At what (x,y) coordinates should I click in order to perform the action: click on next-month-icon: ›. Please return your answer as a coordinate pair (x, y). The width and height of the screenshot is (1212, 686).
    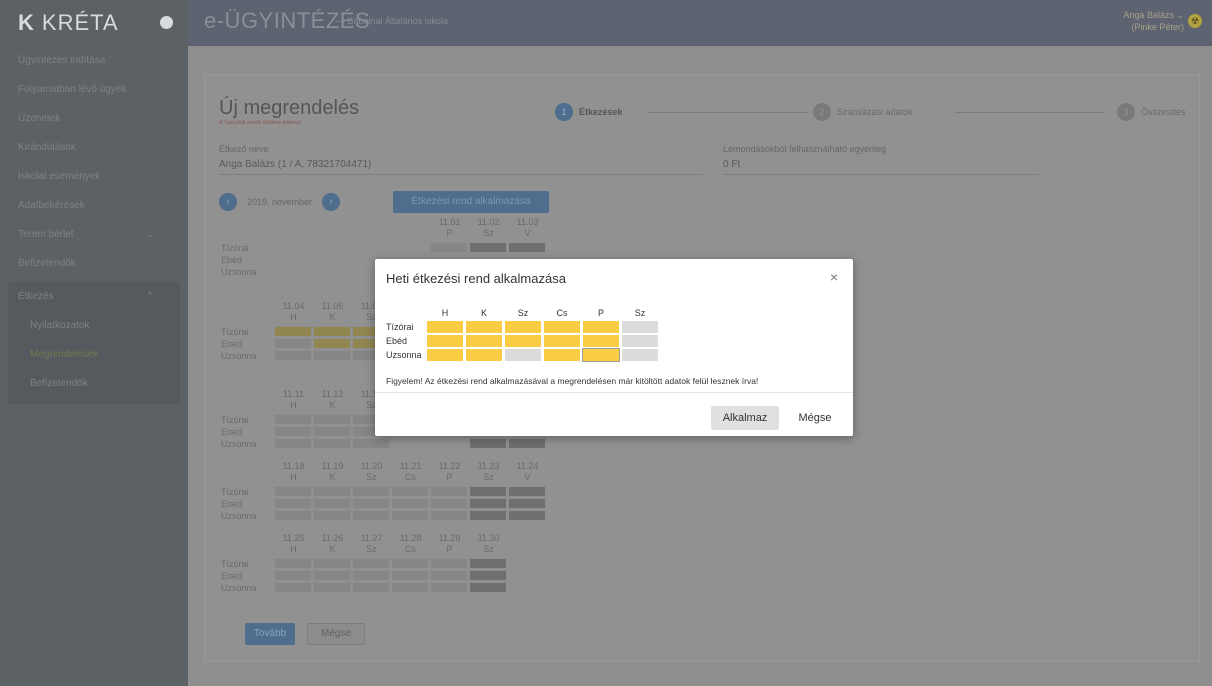
    Looking at the image, I should click on (331, 202).